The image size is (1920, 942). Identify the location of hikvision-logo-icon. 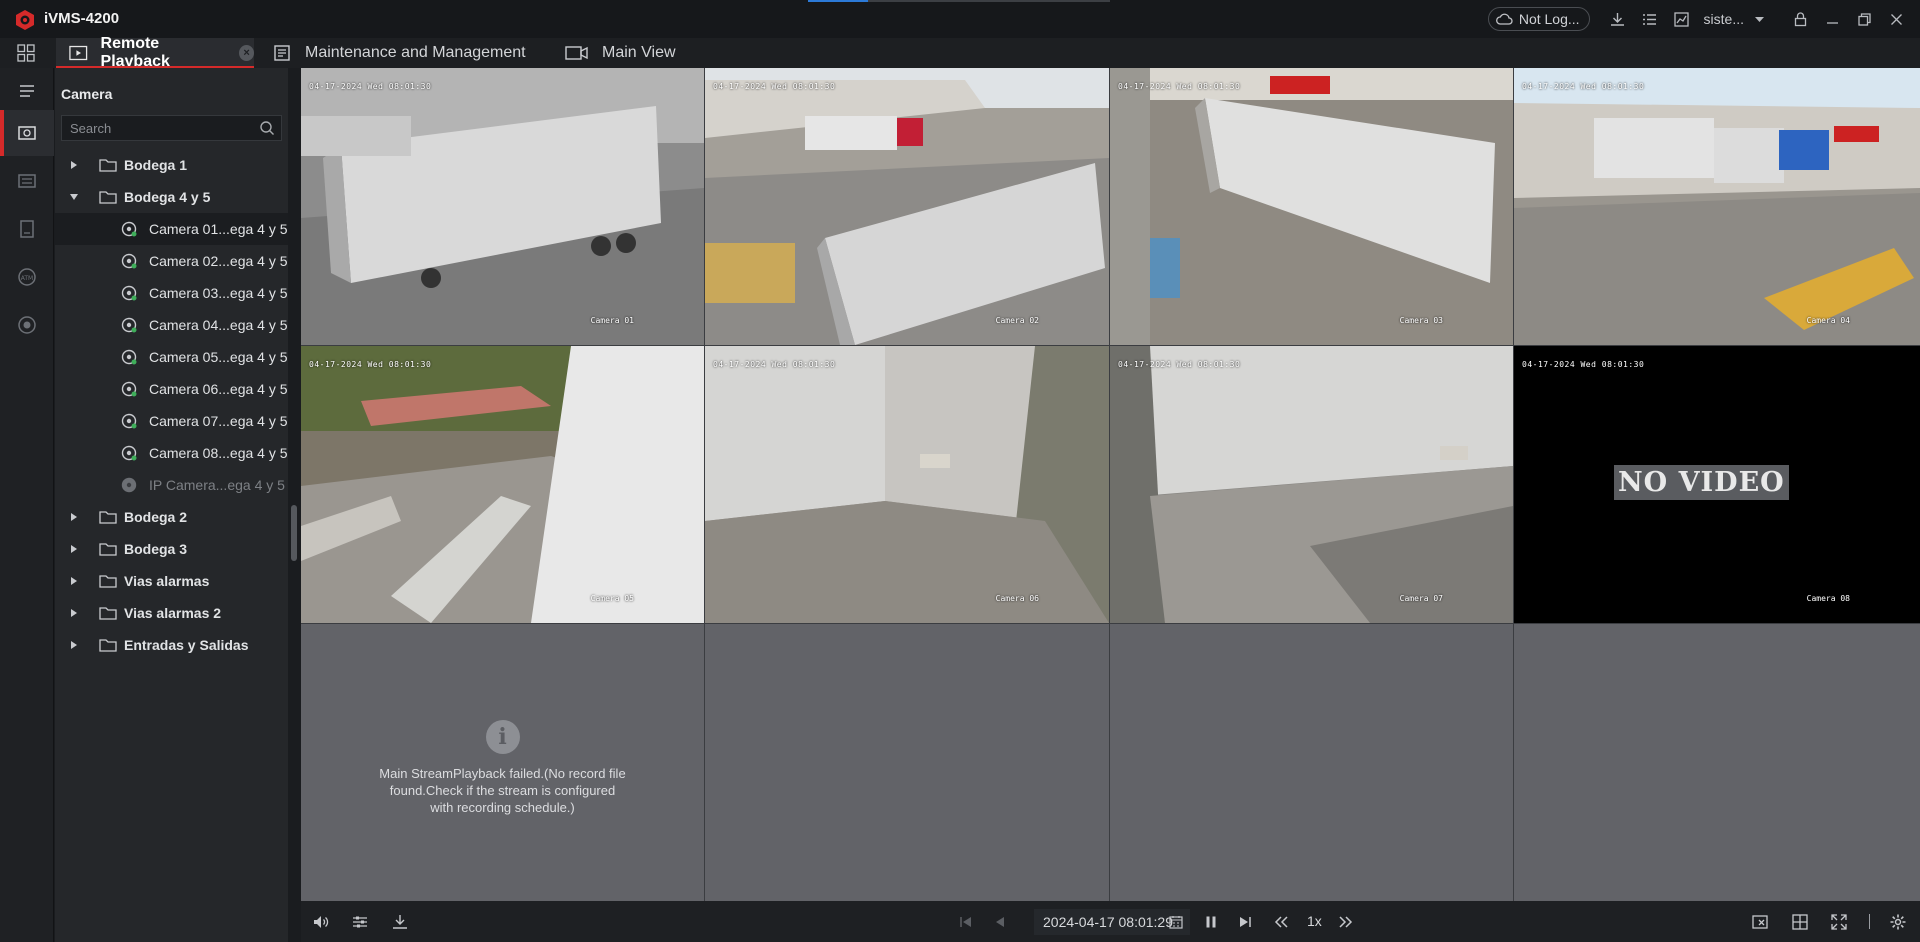
(25, 20).